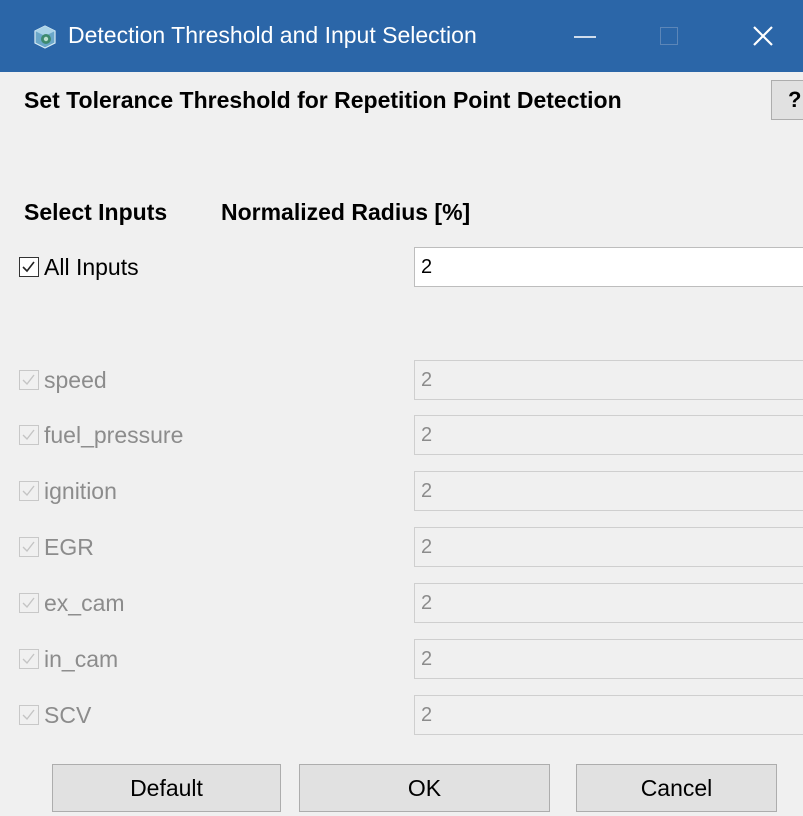 This screenshot has width=803, height=816. Describe the element at coordinates (401, 547) in the screenshot. I see `input-row-EGR: EGR 2` at that location.